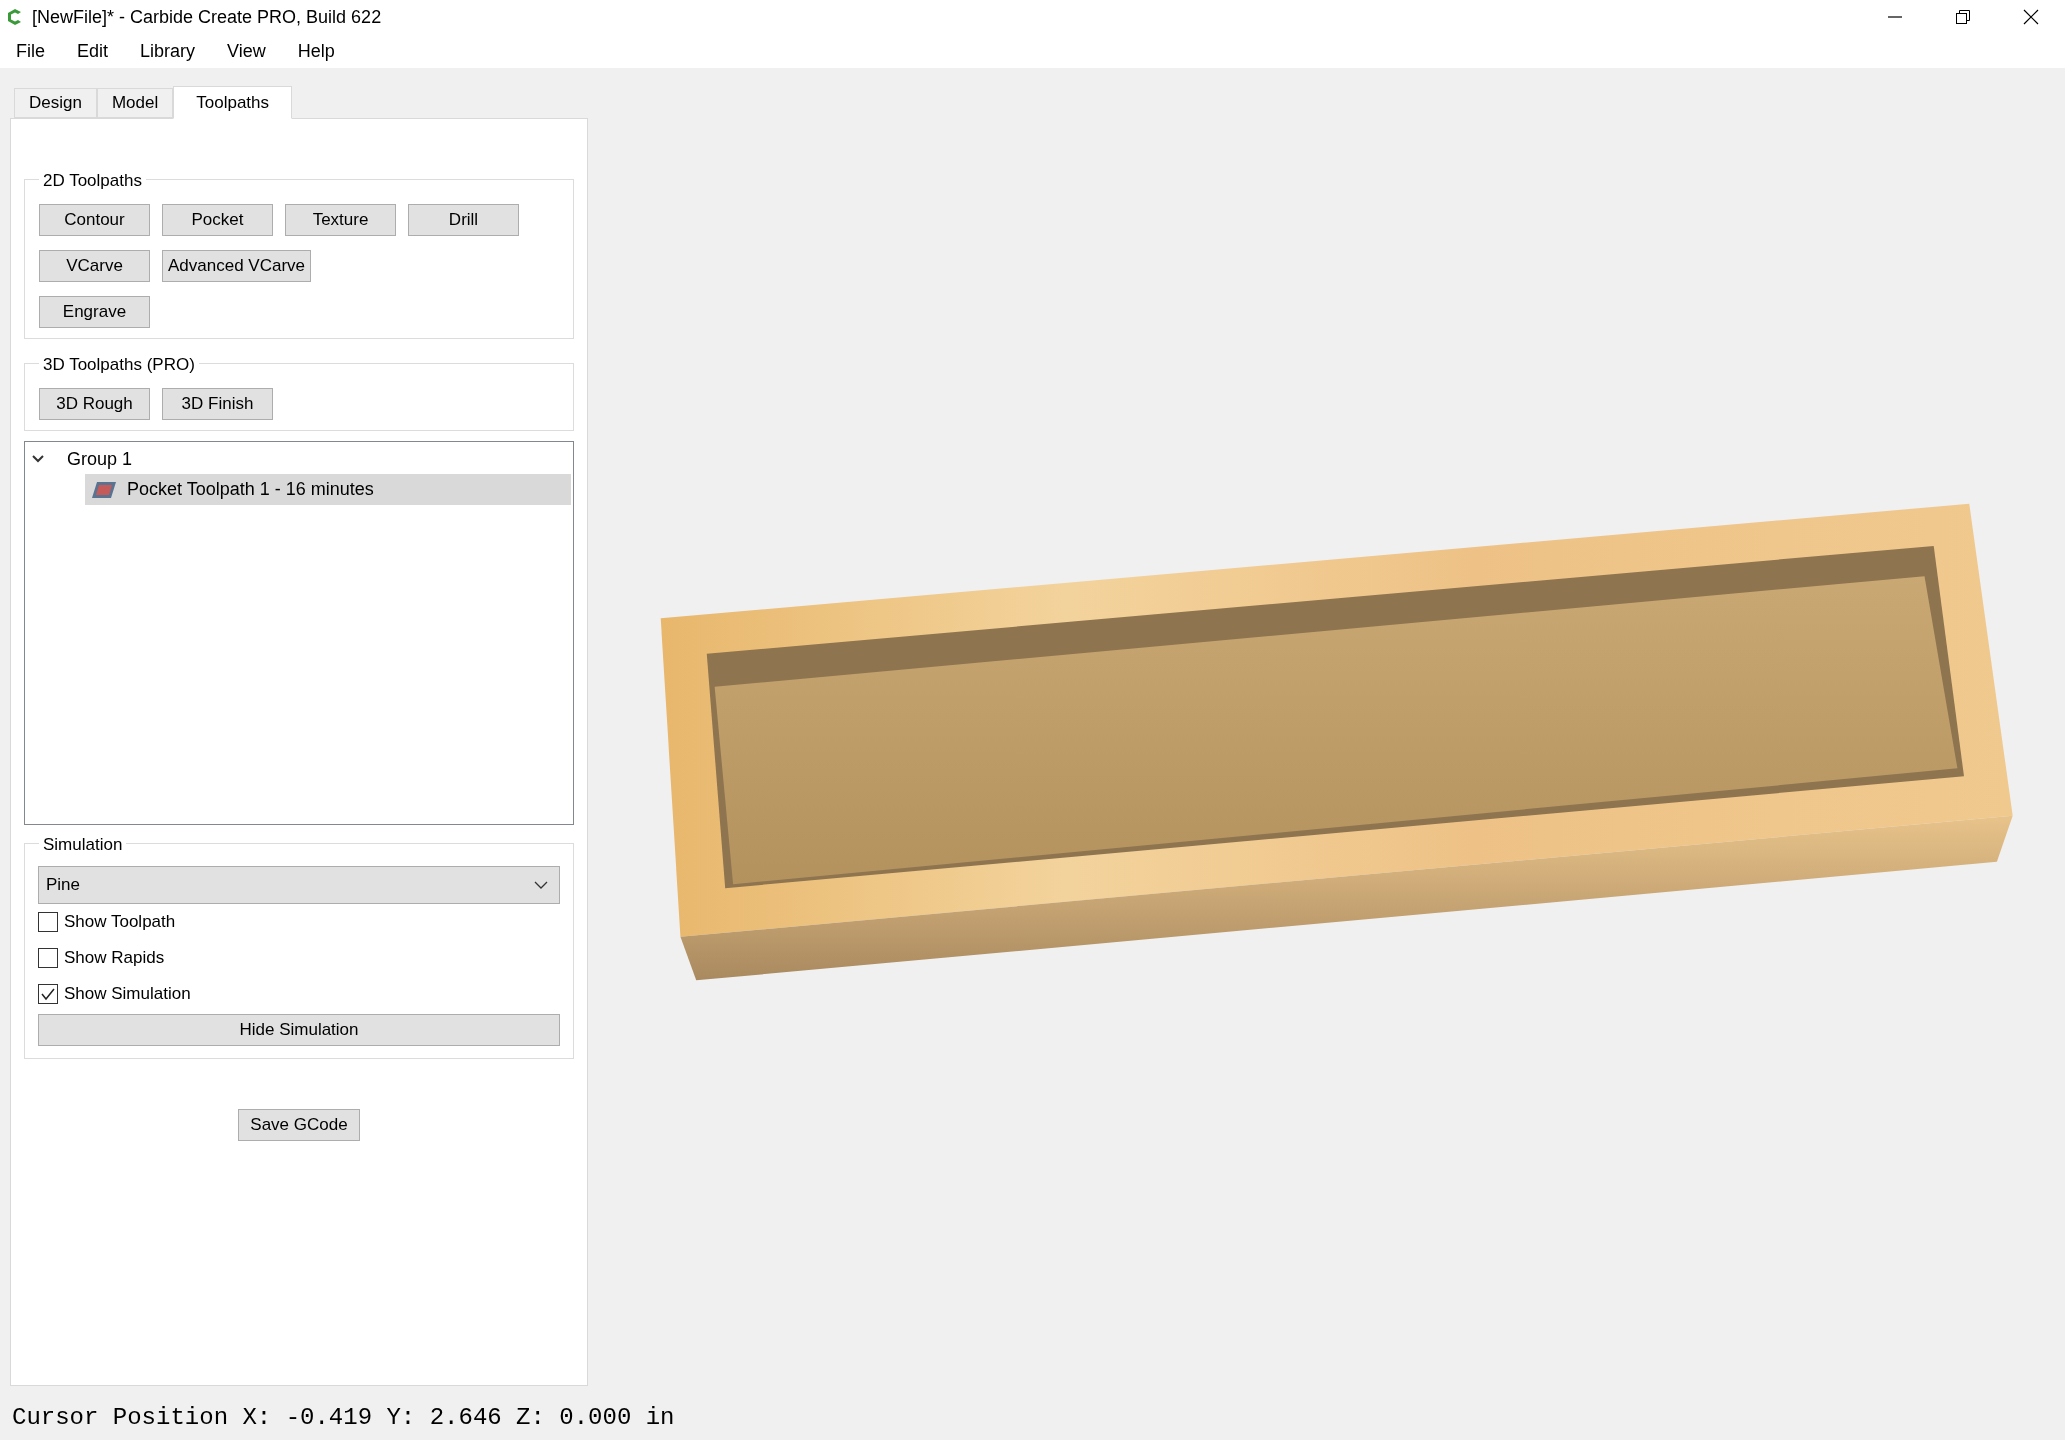 This screenshot has height=1440, width=2065. What do you see at coordinates (232, 102) in the screenshot?
I see `tab: Toolpaths` at bounding box center [232, 102].